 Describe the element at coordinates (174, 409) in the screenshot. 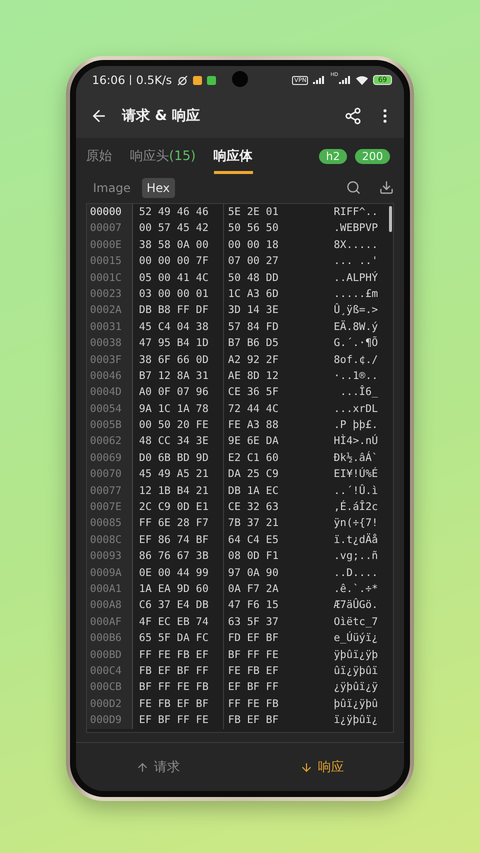

I see `hex-bytes: 9A 1C 1A 78` at that location.